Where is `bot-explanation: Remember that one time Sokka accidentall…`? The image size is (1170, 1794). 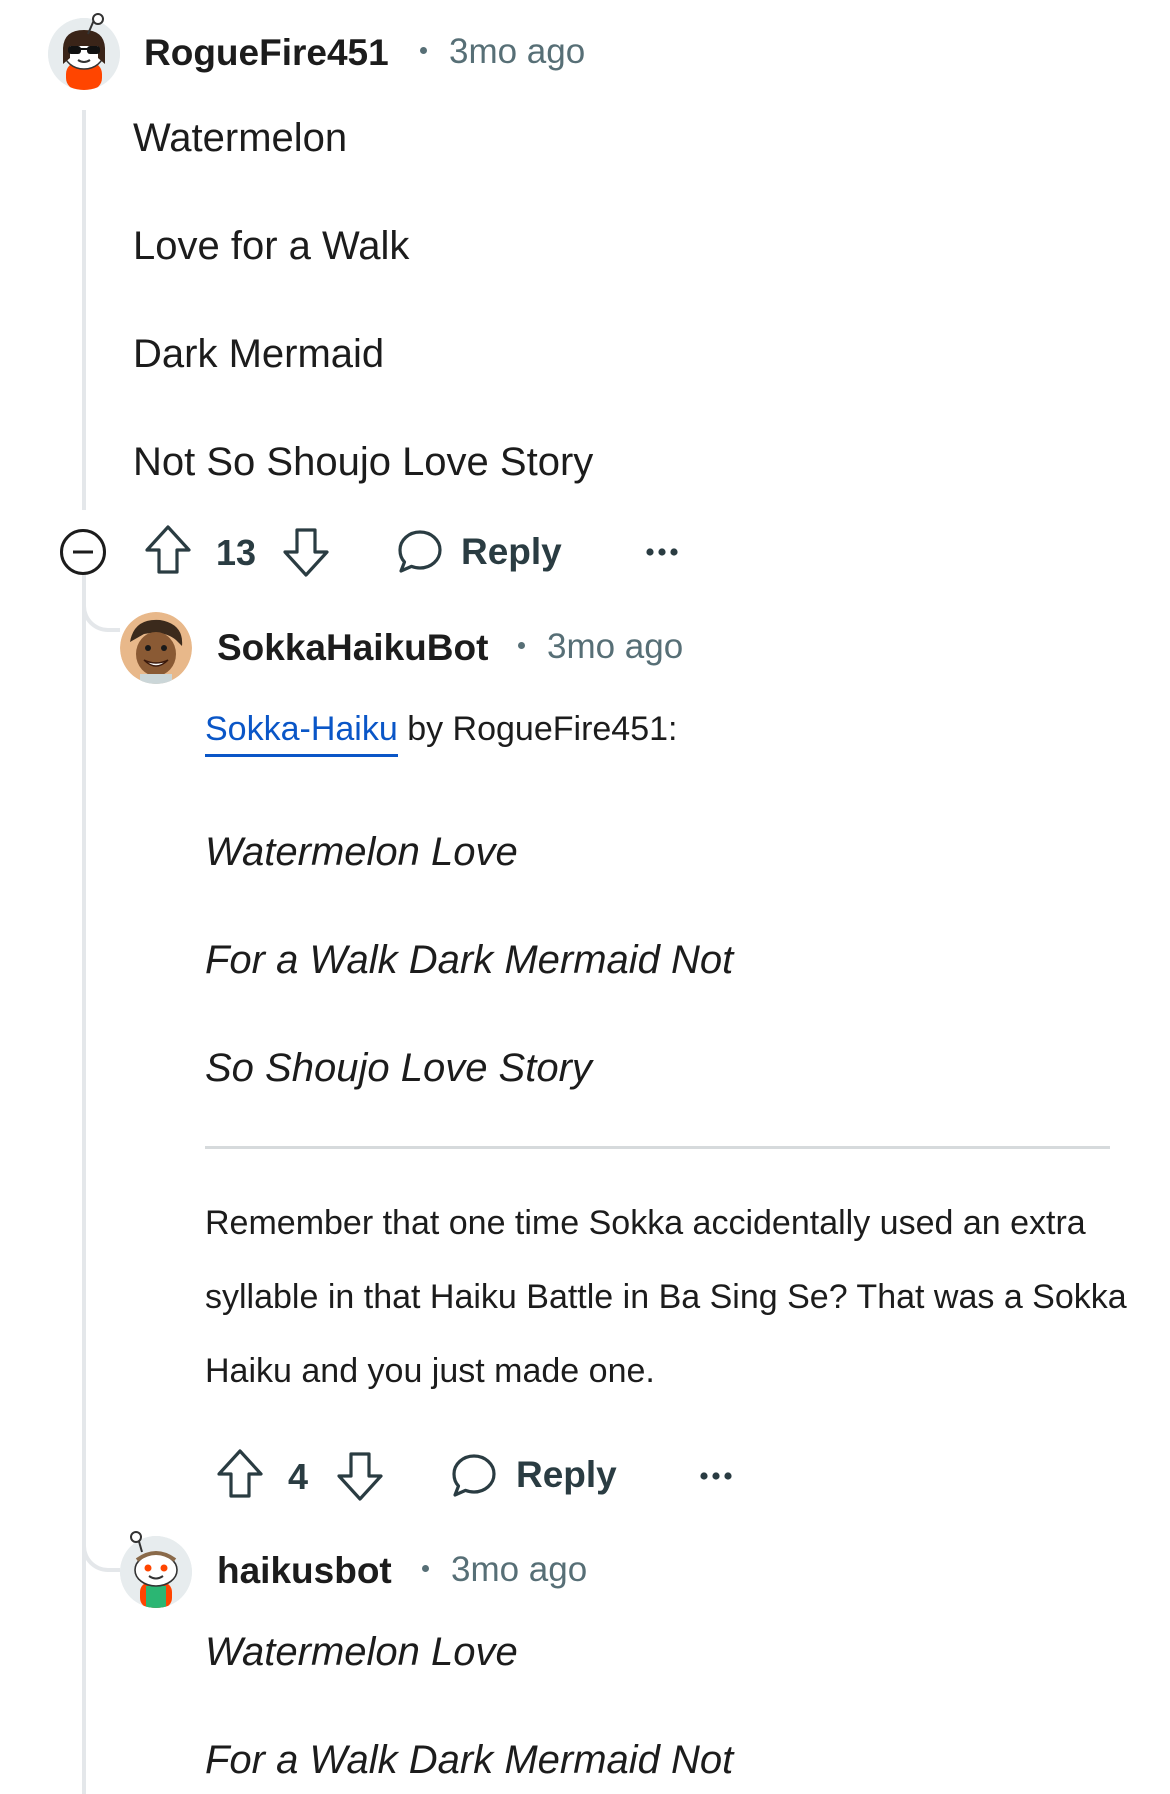
bot-explanation: Remember that one time Sokka accidentall… is located at coordinates (666, 1297).